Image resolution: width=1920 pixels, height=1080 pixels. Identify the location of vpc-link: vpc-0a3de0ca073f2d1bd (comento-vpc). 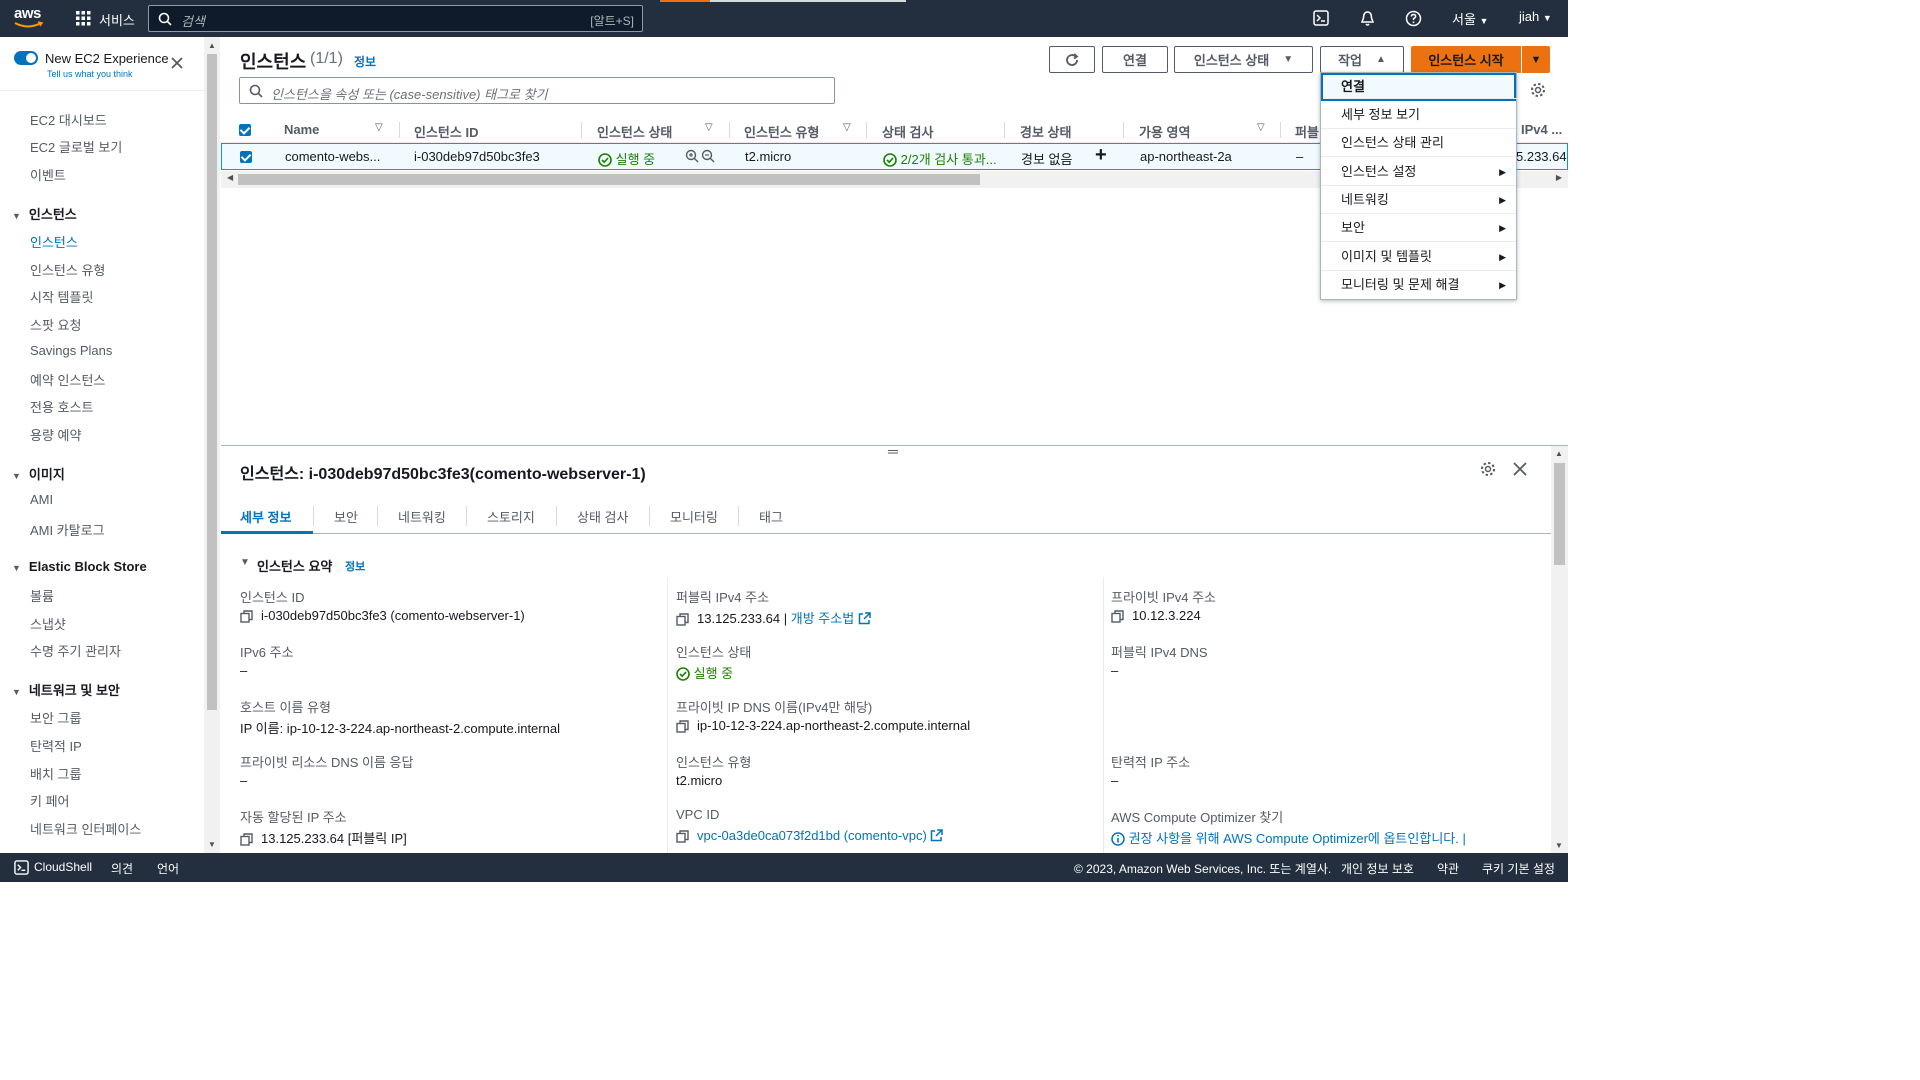
(812, 835).